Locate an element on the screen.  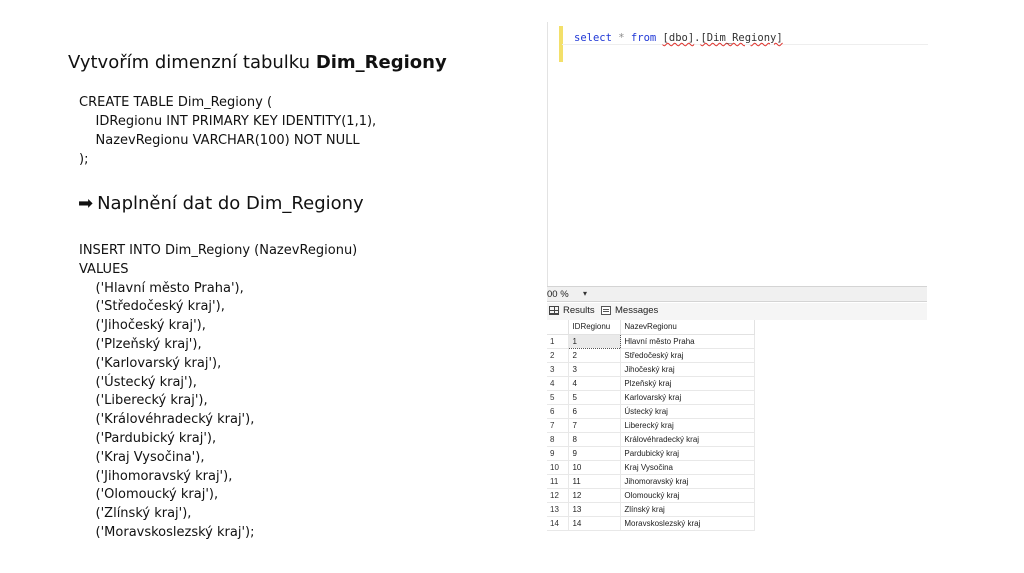
table-row: 2 2 Středočeský kraj is located at coordinates (651, 355).